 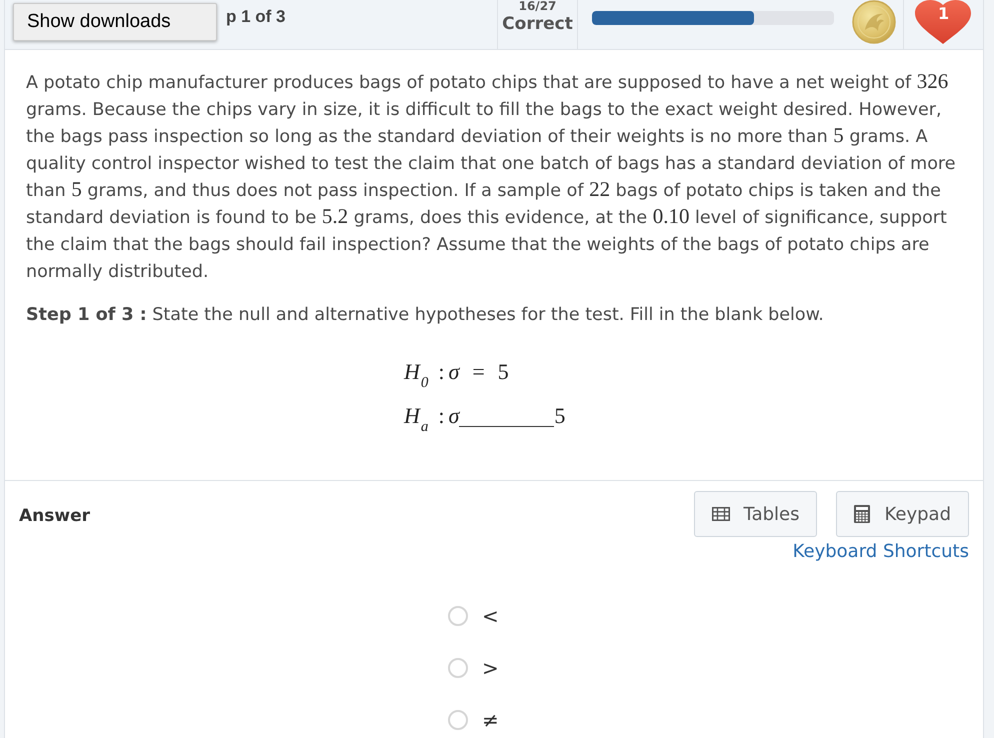 I want to click on lives-count: 1, so click(x=943, y=14).